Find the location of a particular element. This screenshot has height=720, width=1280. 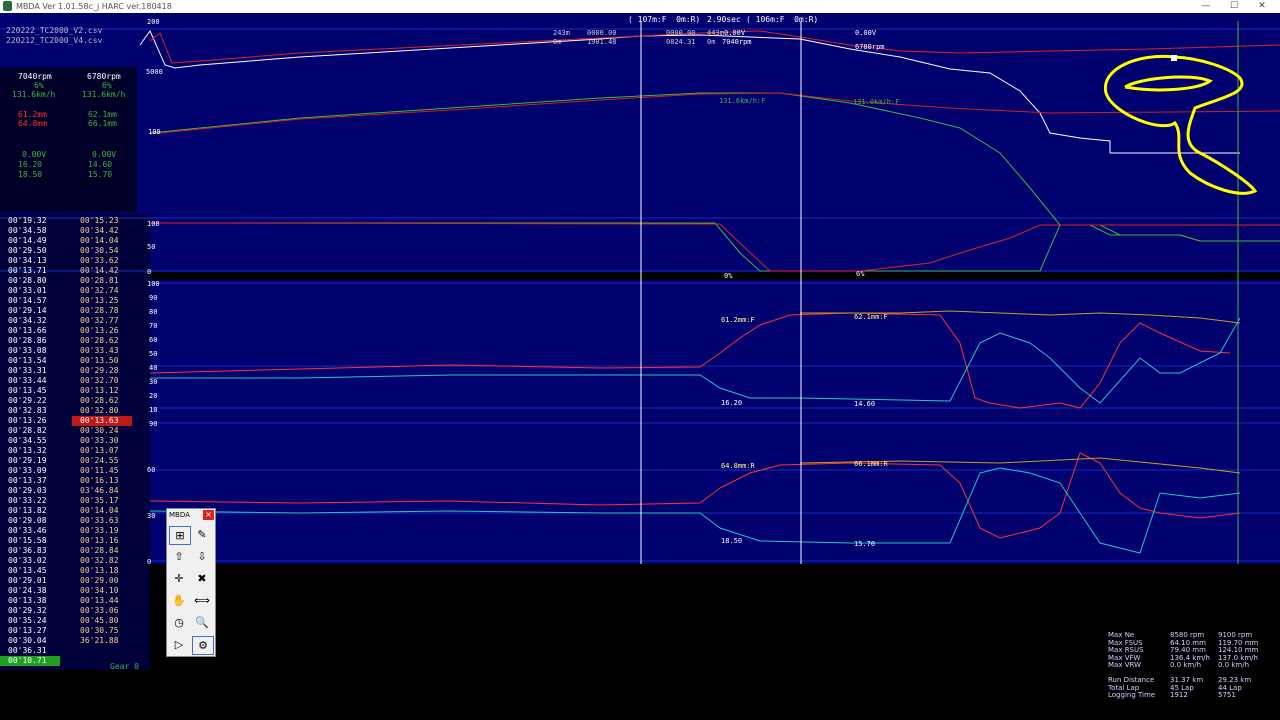

lap-time-item: 00'13.18 is located at coordinates (102, 571).